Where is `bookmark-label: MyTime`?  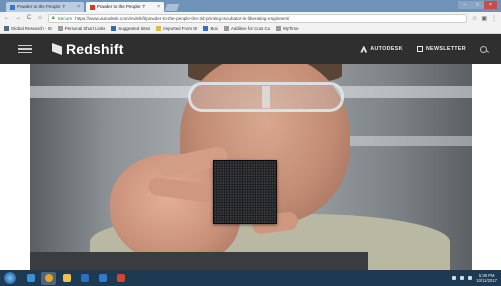 bookmark-label: MyTime is located at coordinates (291, 28).